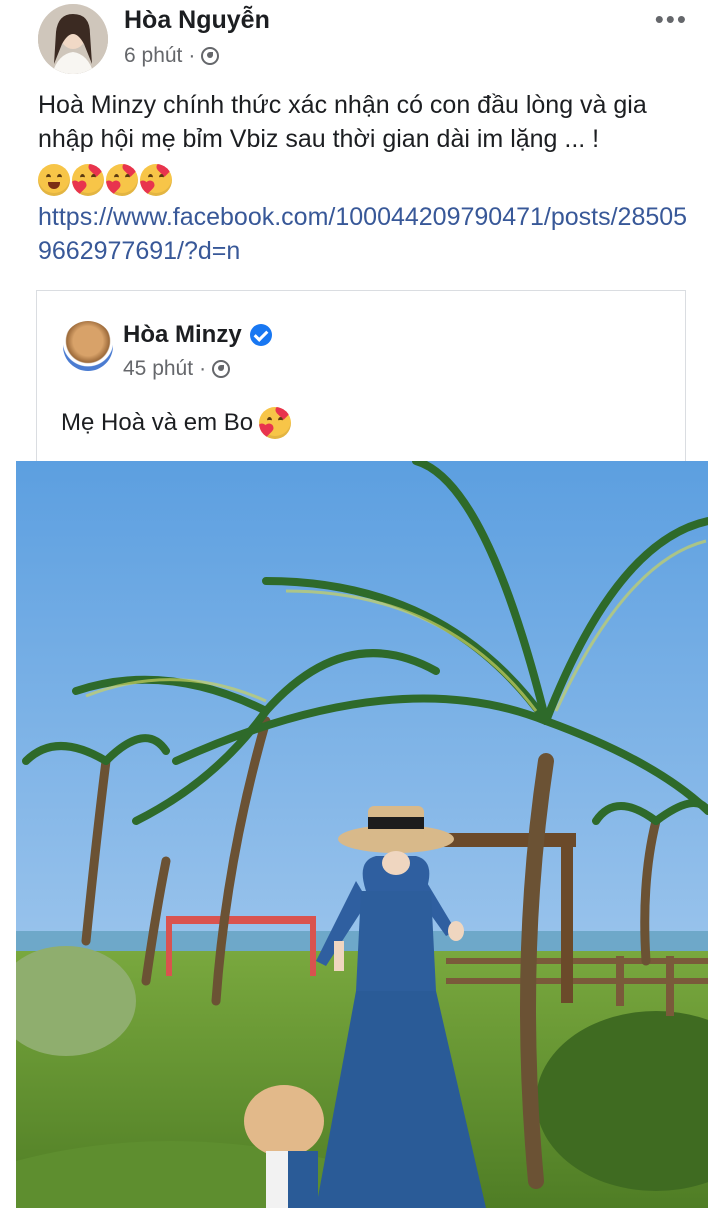 The image size is (712, 1208). What do you see at coordinates (671, 19) in the screenshot?
I see `more-options-icon: •••` at bounding box center [671, 19].